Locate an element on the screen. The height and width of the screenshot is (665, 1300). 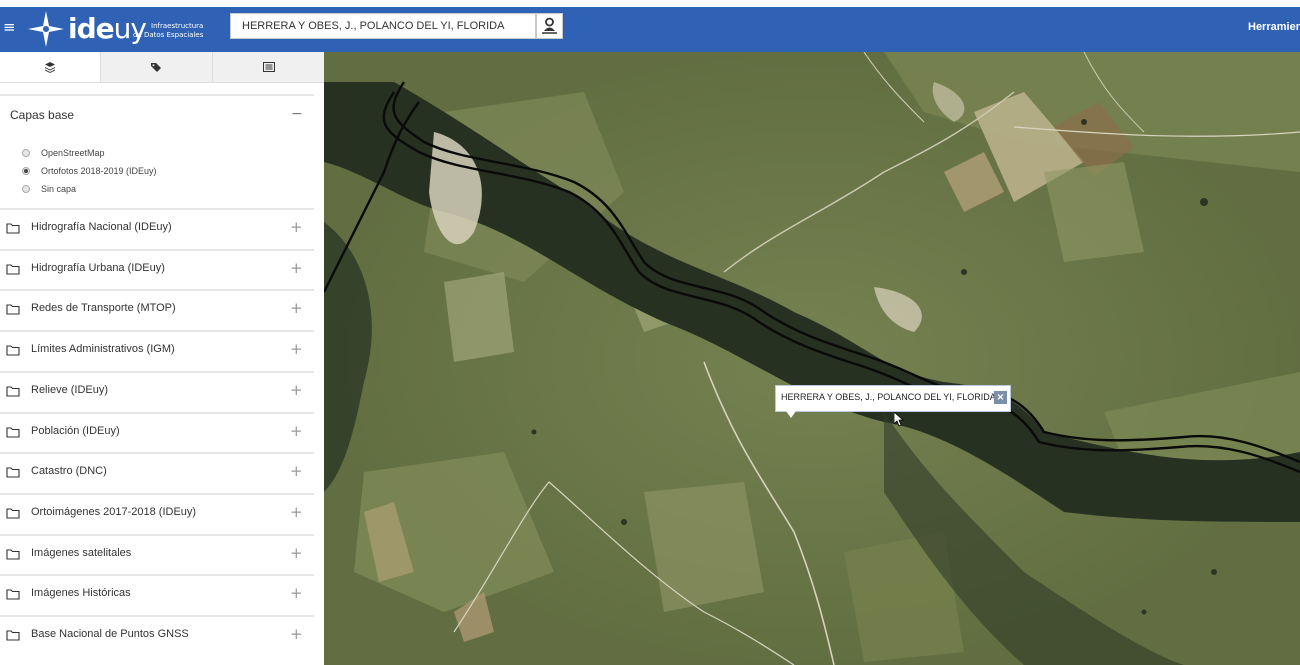
close-icon: × is located at coordinates (1000, 397).